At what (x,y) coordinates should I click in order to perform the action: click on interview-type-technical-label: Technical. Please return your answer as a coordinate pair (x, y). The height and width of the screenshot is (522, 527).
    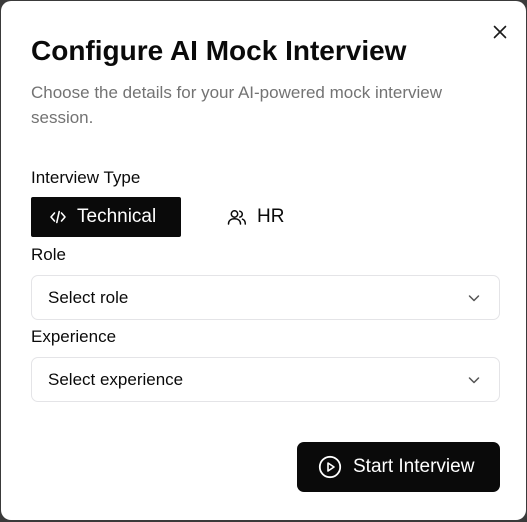
    Looking at the image, I should click on (117, 216).